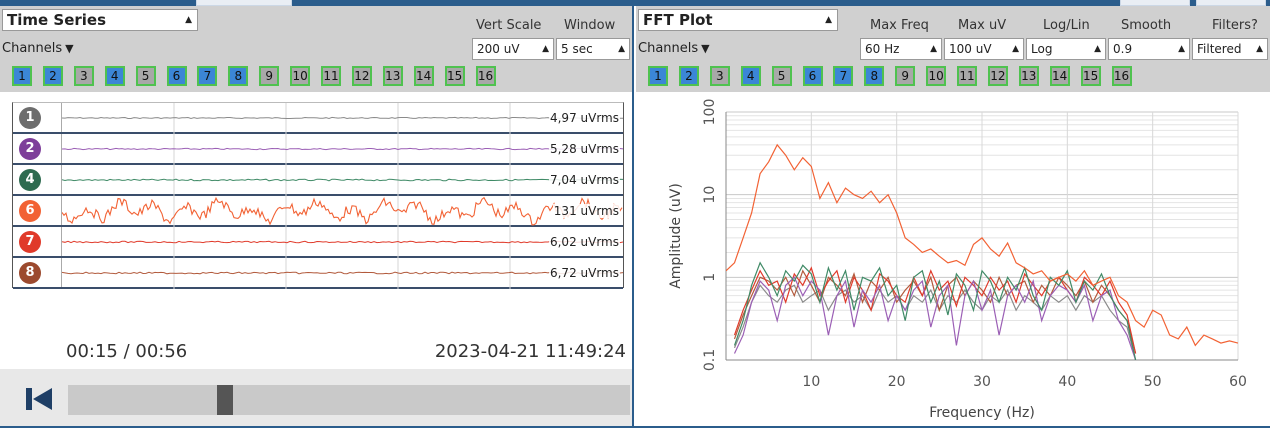 The image size is (1270, 428). I want to click on x-tick-label: 20, so click(897, 382).